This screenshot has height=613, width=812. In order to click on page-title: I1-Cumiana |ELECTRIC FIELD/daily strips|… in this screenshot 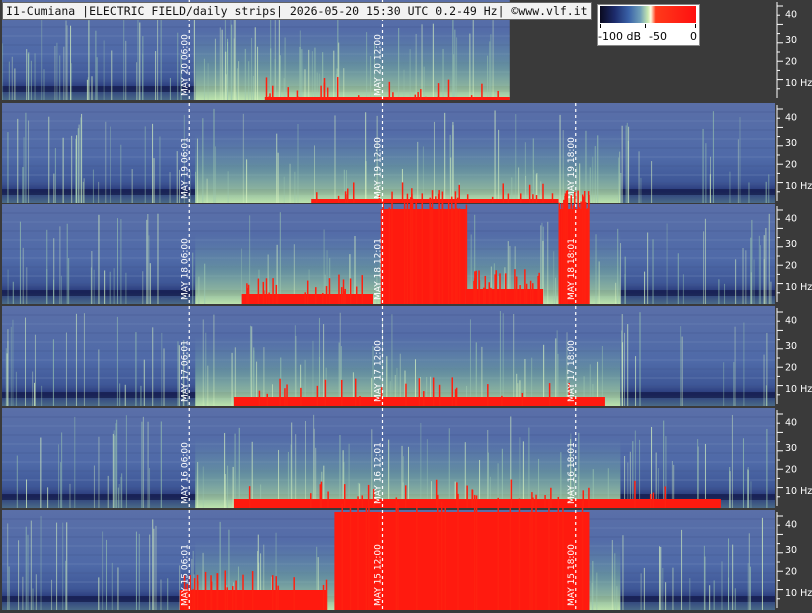, I will do `click(297, 11)`.